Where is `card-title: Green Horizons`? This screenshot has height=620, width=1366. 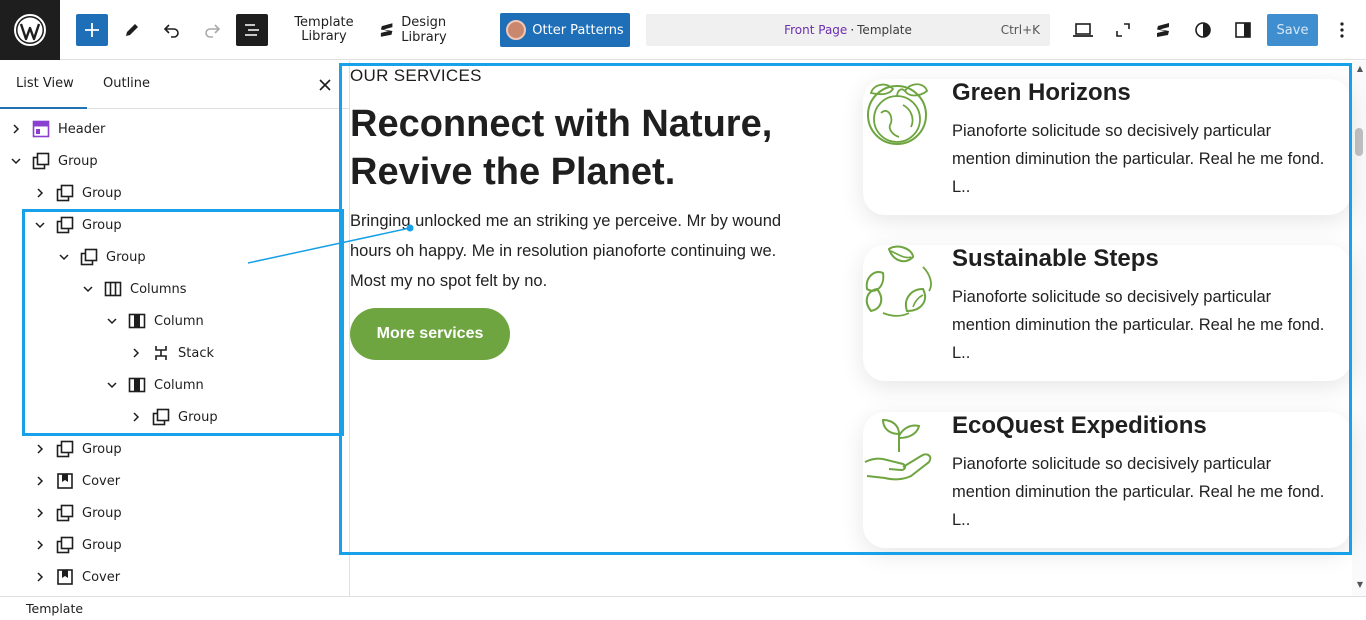
card-title: Green Horizons is located at coordinates (1041, 92).